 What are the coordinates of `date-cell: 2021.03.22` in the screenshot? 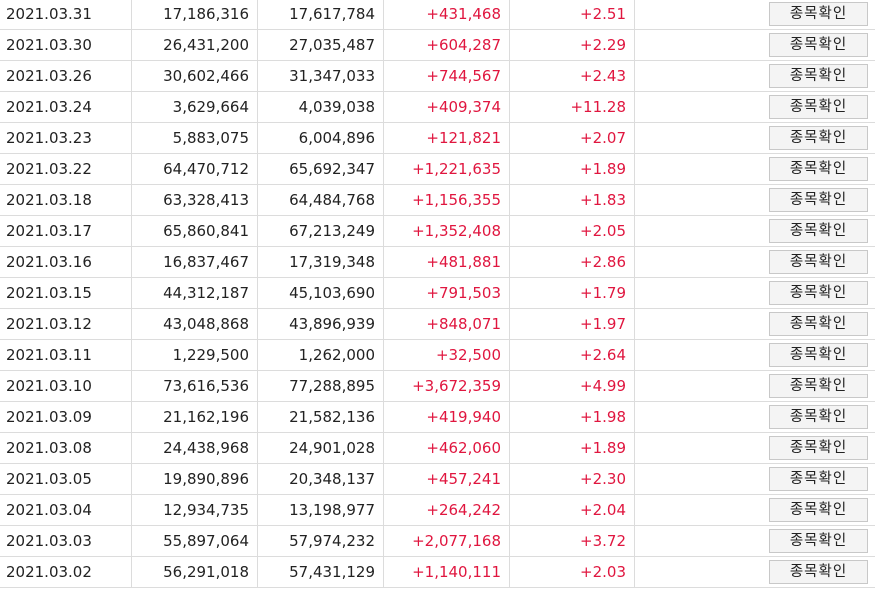 It's located at (66, 169).